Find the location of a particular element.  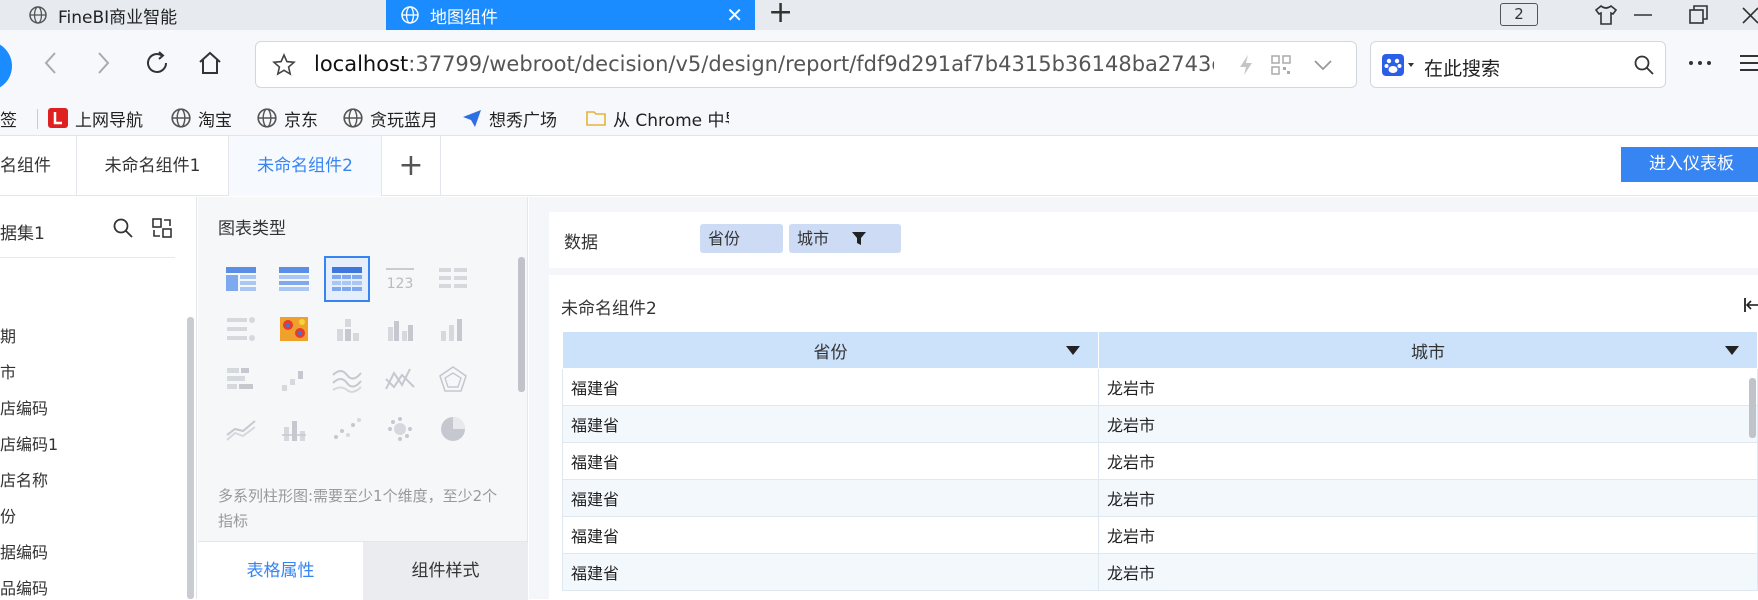

bookmark-item: 京东 is located at coordinates (287, 118).